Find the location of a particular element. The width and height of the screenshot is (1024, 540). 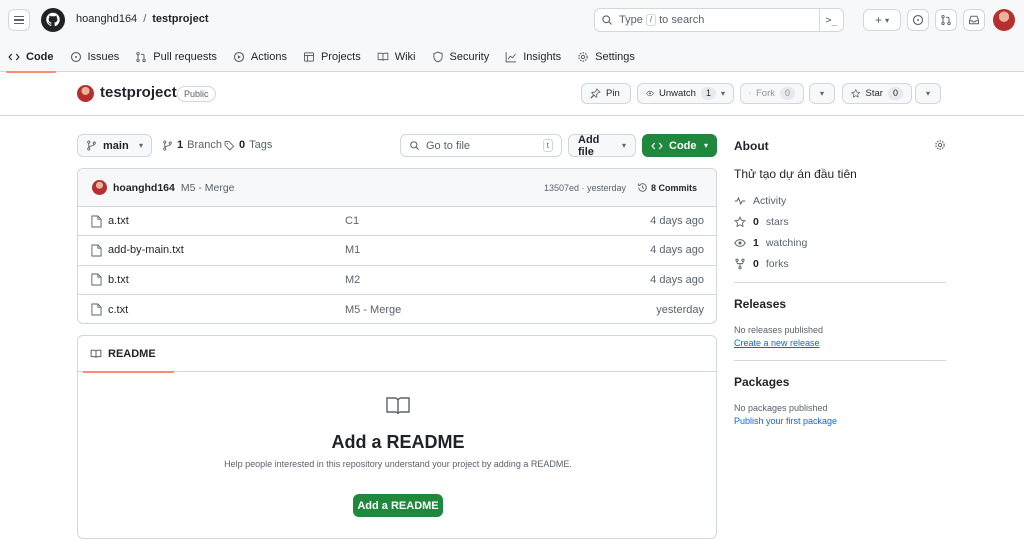

tab-code: Code is located at coordinates (31, 57).